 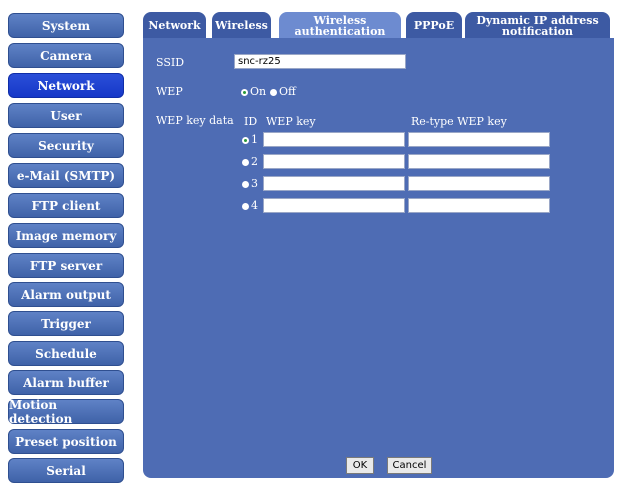 What do you see at coordinates (245, 206) in the screenshot?
I see `wep-key-4-radio` at bounding box center [245, 206].